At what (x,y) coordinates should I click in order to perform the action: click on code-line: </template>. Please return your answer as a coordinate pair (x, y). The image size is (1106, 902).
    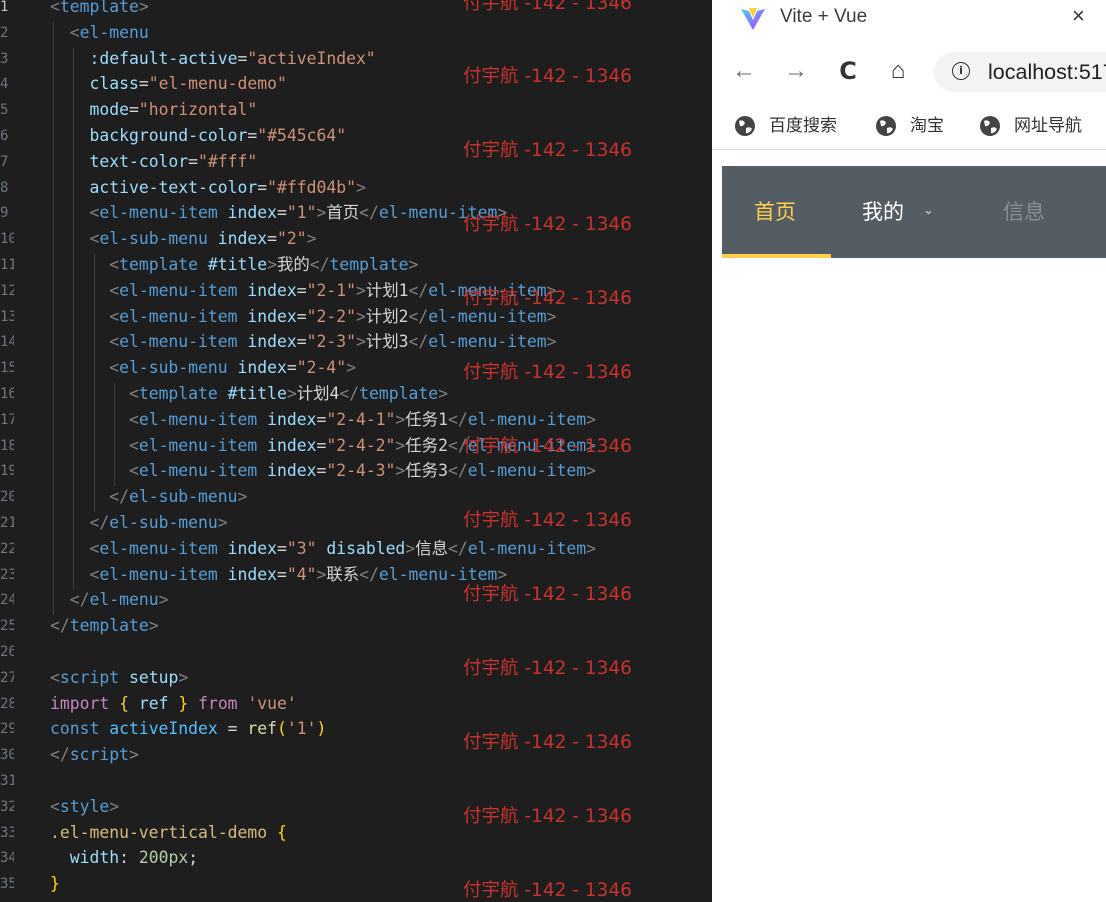
    Looking at the image, I should click on (104, 626).